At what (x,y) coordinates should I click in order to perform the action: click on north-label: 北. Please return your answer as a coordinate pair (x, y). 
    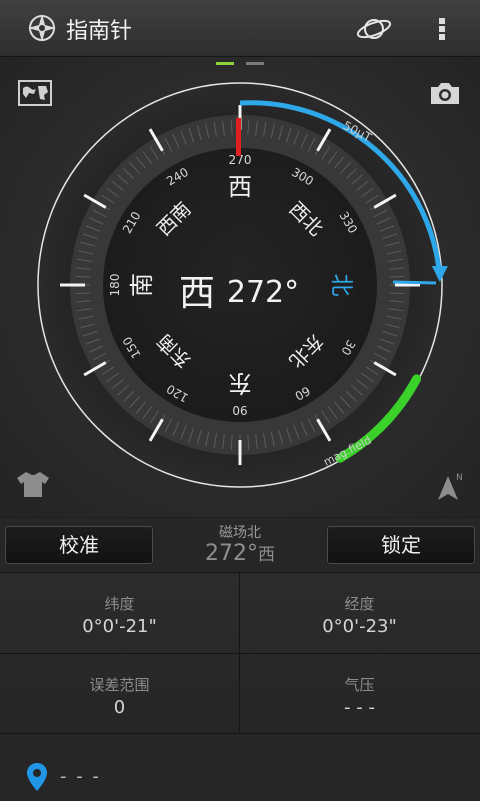
    Looking at the image, I should click on (341, 285).